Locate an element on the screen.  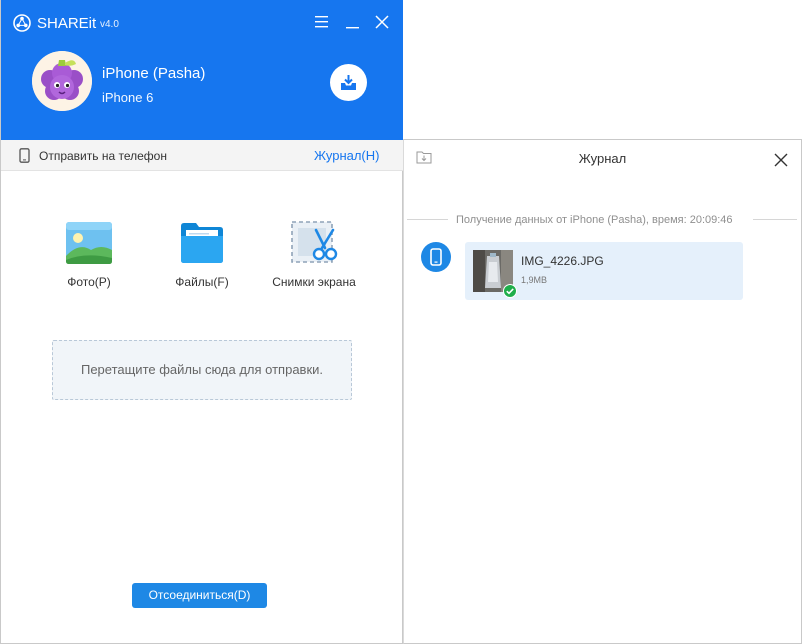
send-toolbar: Отправить на телефон Журнал(H) is located at coordinates (202, 155).